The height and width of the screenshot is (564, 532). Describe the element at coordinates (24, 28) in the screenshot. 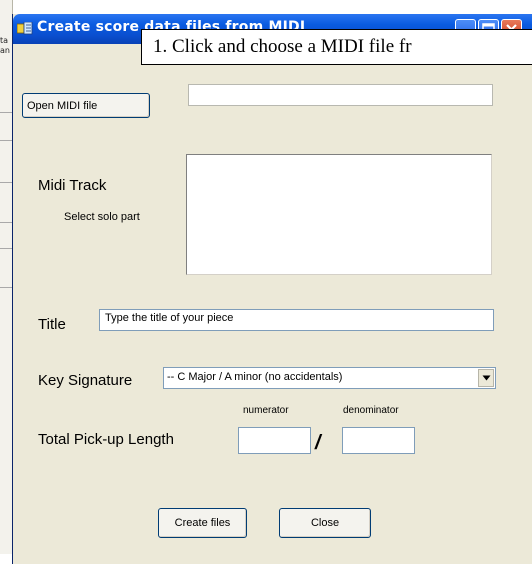

I see `app-icon` at that location.